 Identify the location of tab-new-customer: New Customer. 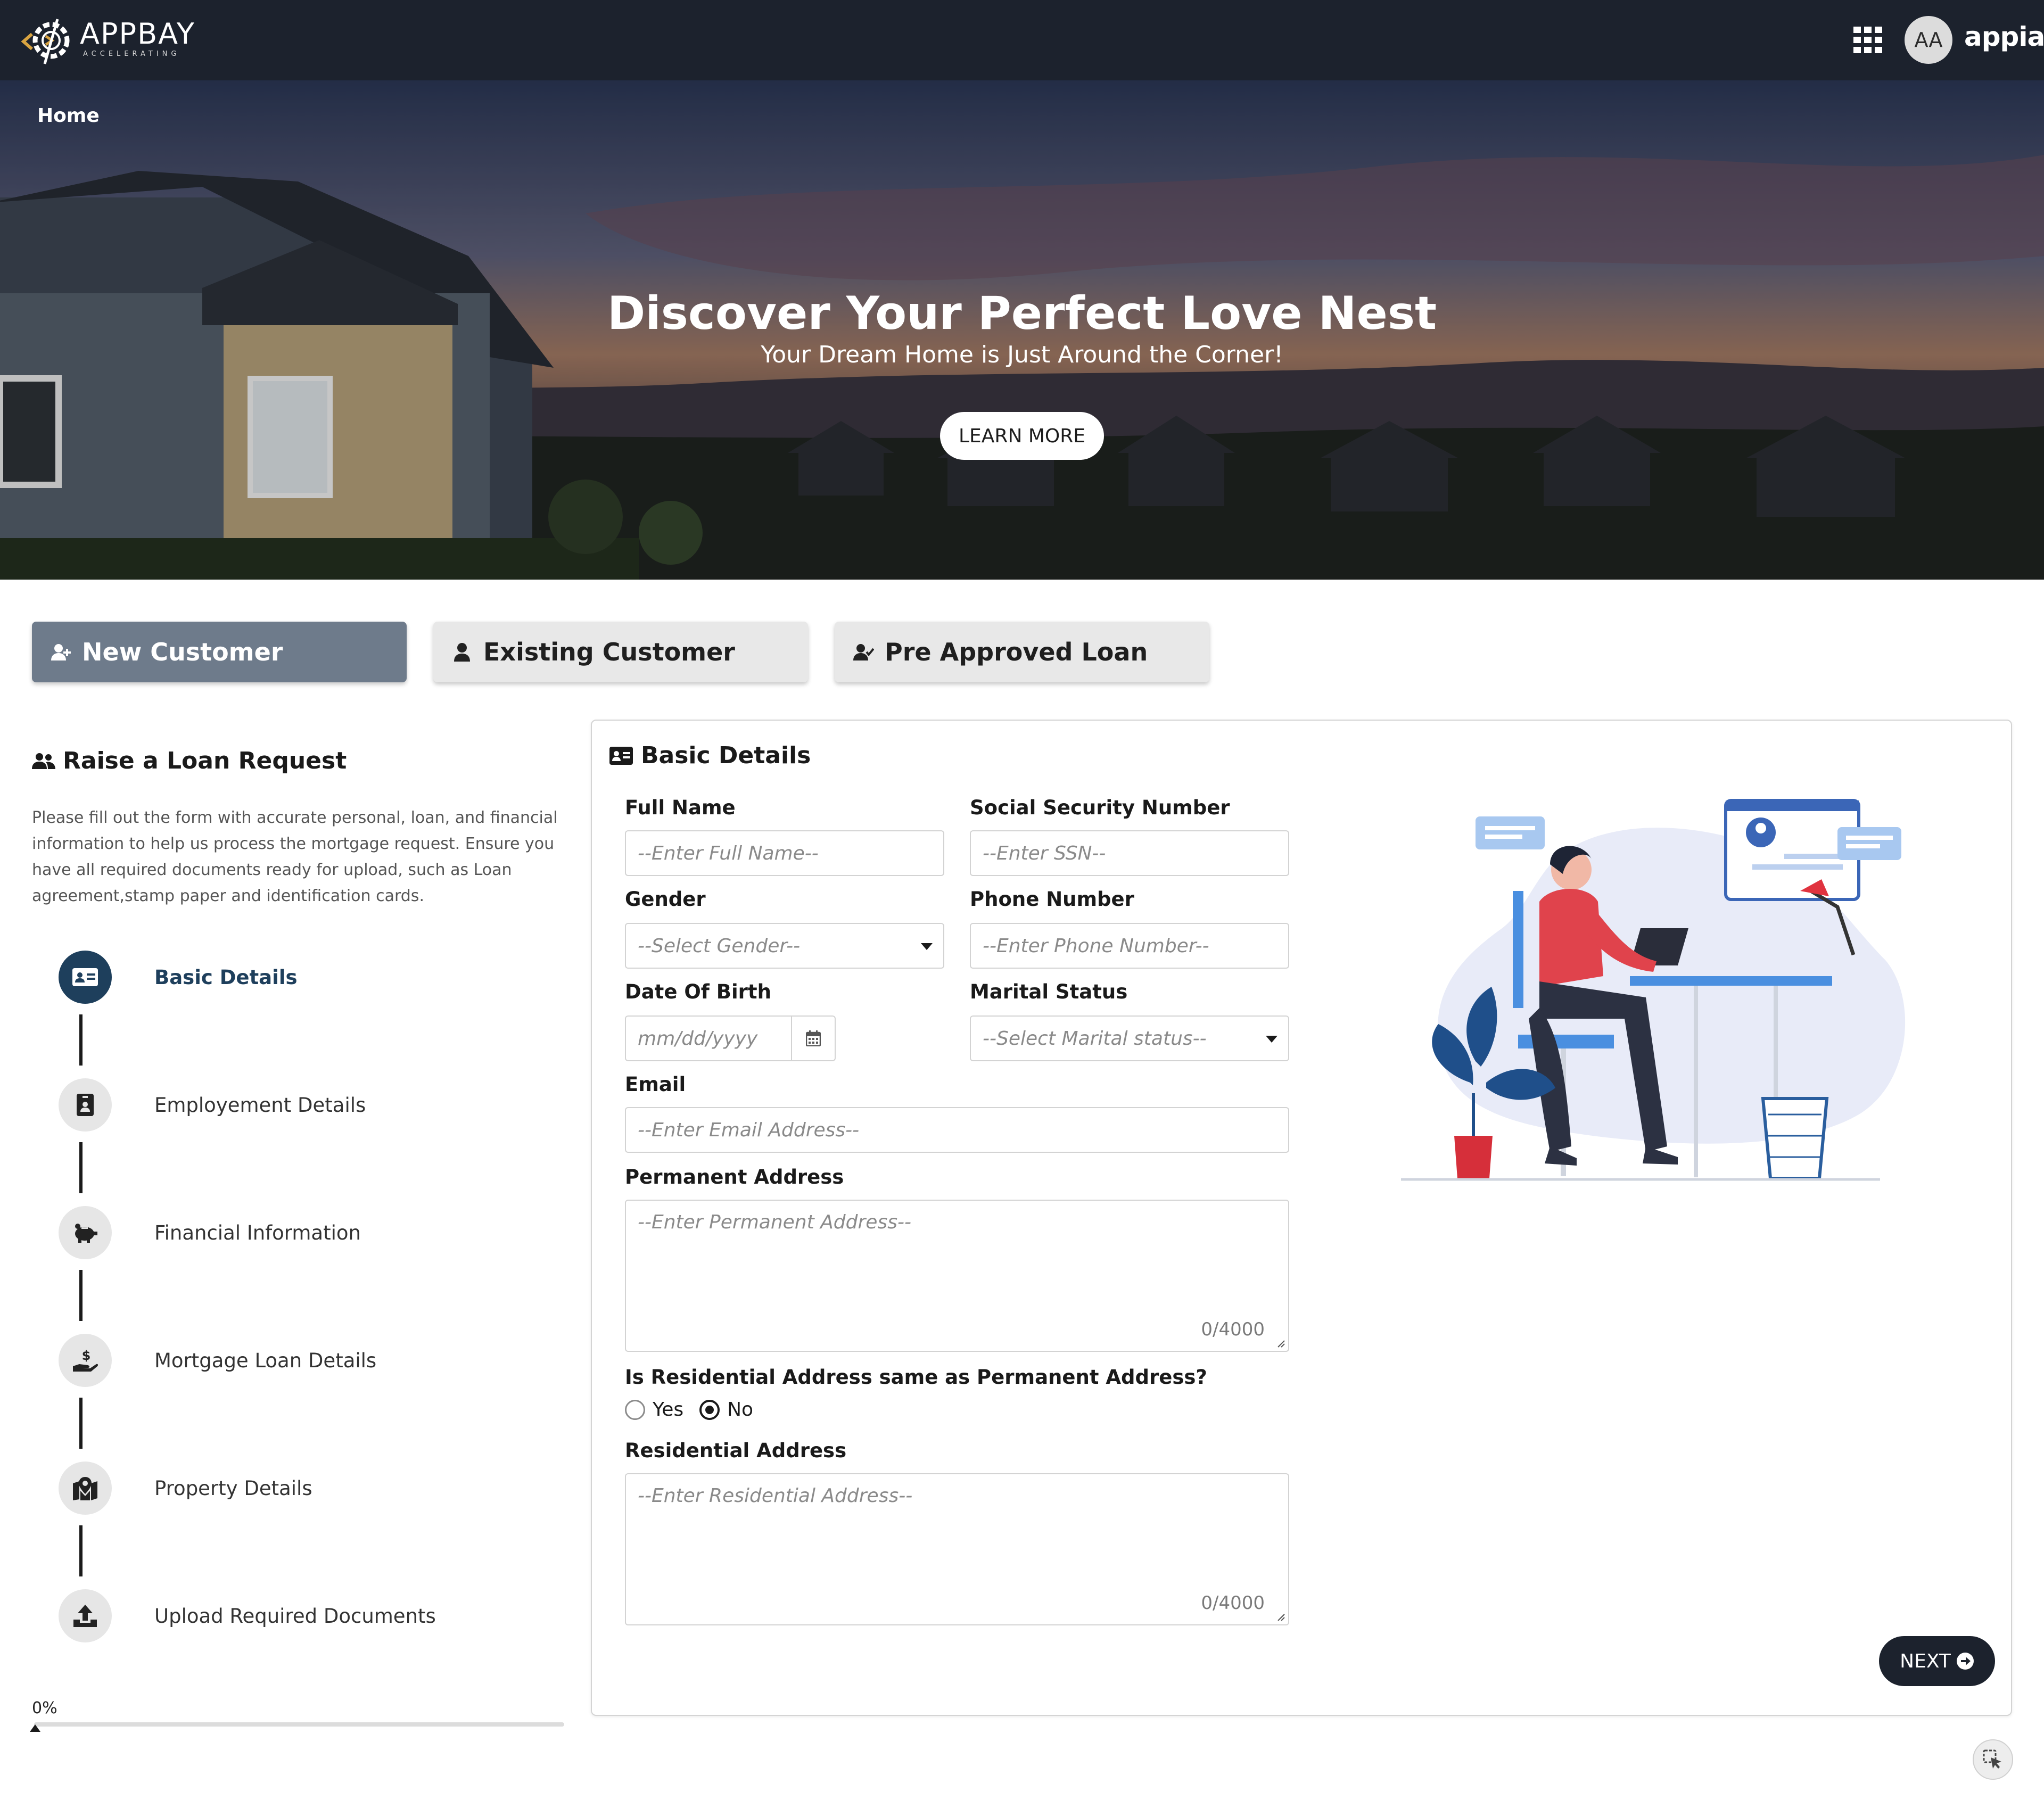
(220, 652).